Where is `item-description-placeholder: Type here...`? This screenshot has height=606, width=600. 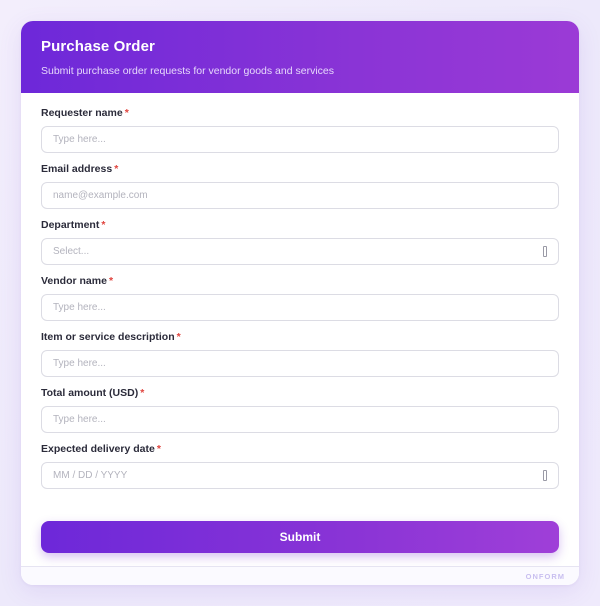
item-description-placeholder: Type here... is located at coordinates (79, 363).